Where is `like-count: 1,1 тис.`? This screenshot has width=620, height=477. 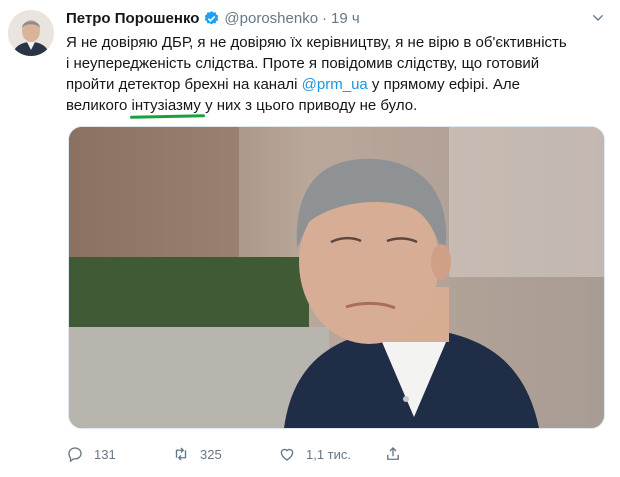
like-count: 1,1 тис. is located at coordinates (329, 454).